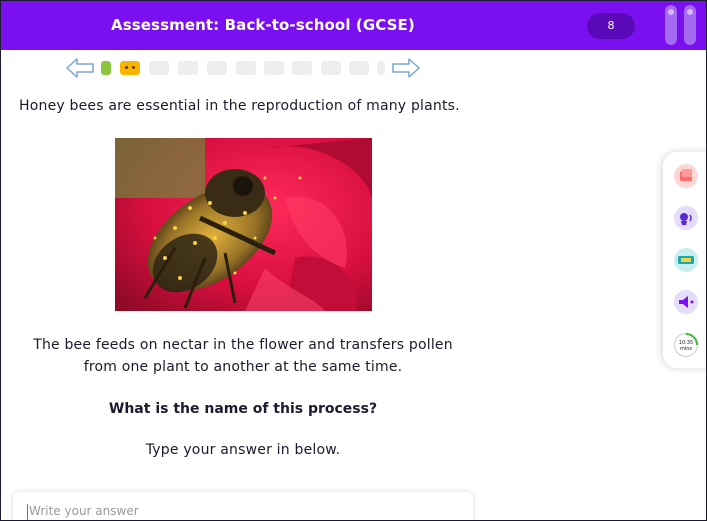  What do you see at coordinates (686, 345) in the screenshot?
I see `timer-icon: 10:35 mins` at bounding box center [686, 345].